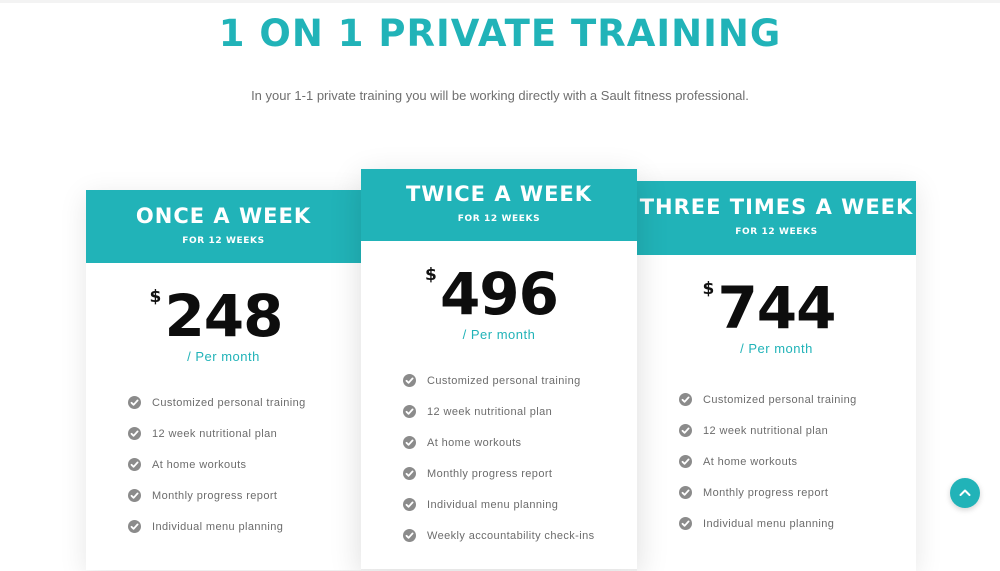  I want to click on pricing-card-header: TWICE A WEEK FOR 12 WEEKS, so click(499, 205).